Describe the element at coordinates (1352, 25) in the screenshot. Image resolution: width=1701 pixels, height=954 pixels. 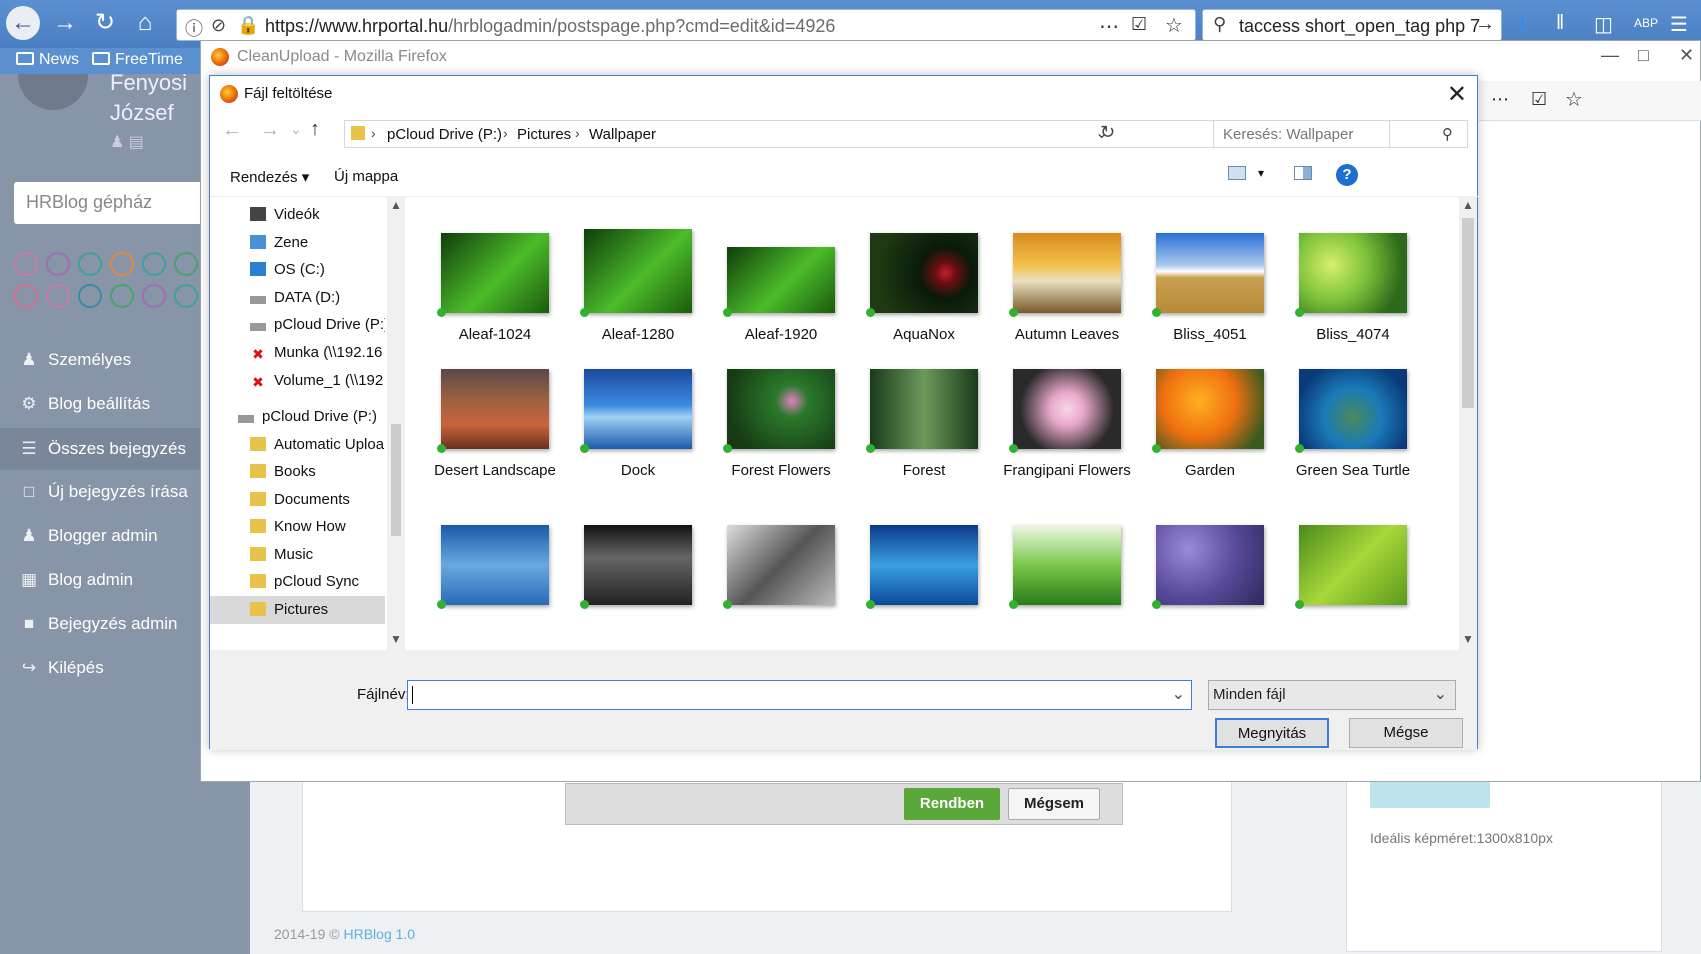
I see `search-bar: ⚲ taccess short_open_tag php 7 →` at that location.